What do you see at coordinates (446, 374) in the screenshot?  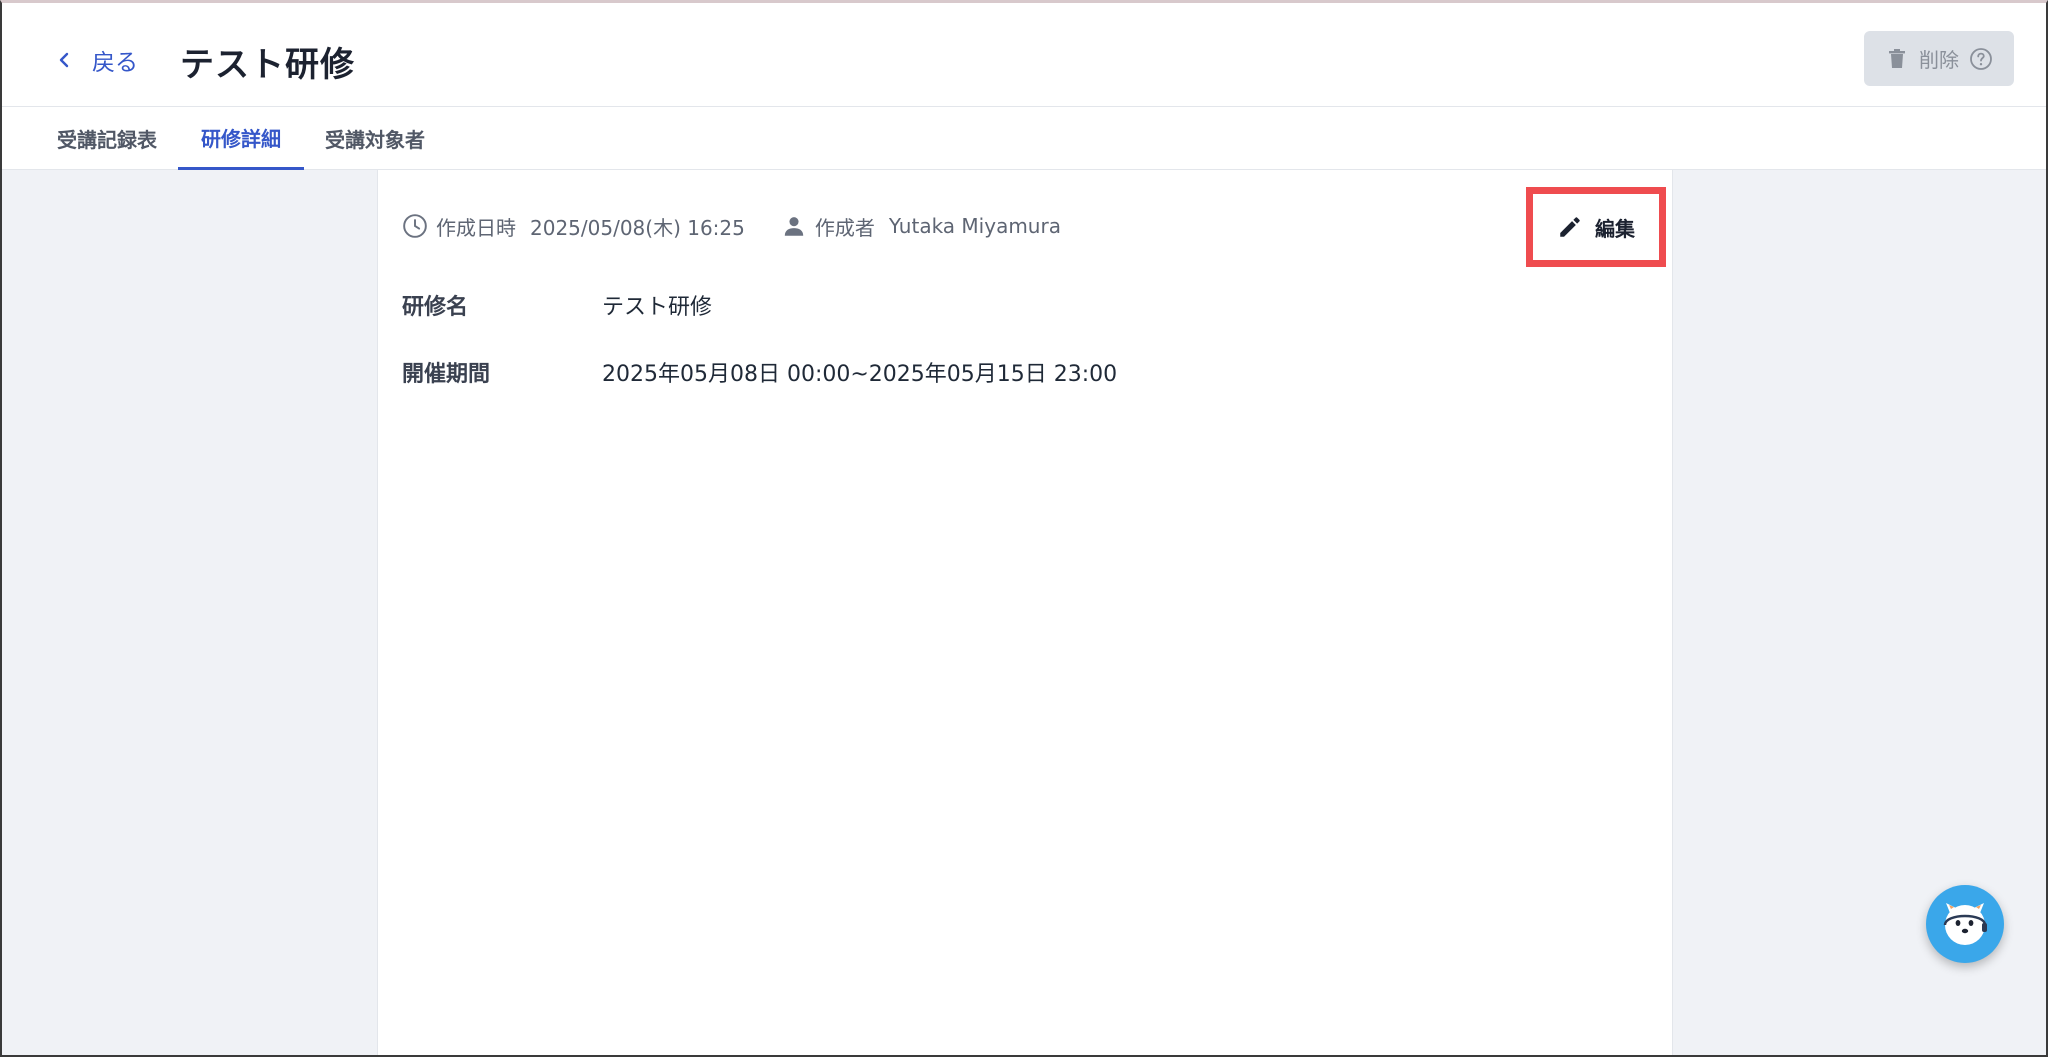 I see `field-label: 開催期間` at bounding box center [446, 374].